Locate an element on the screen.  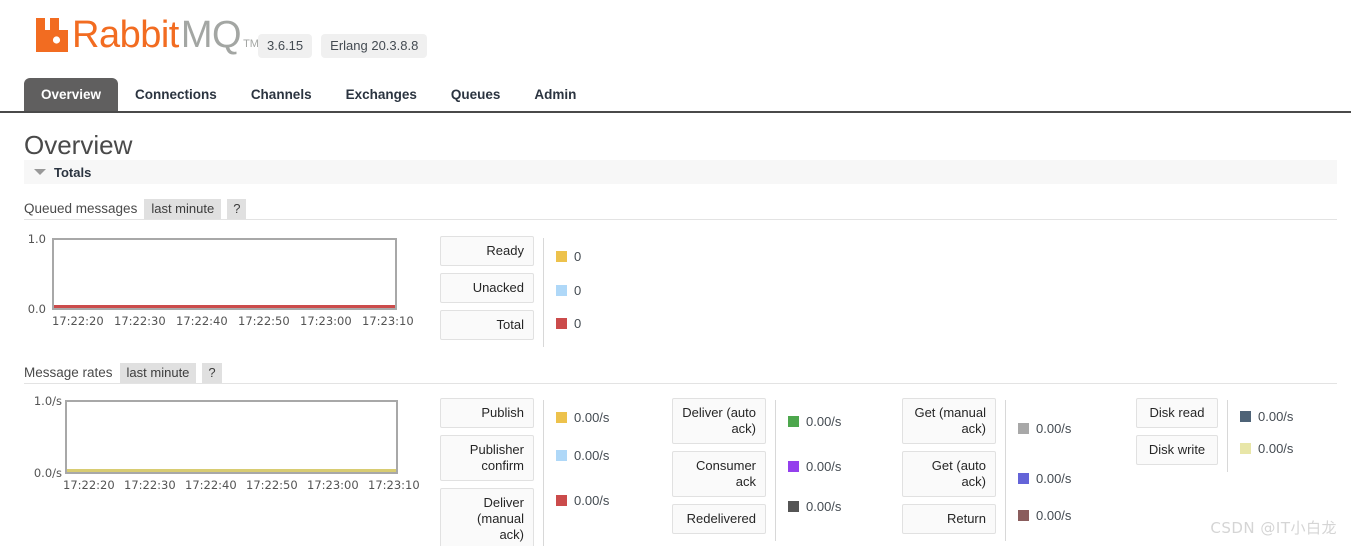
totals-section-toggle: Totals is located at coordinates (680, 172).